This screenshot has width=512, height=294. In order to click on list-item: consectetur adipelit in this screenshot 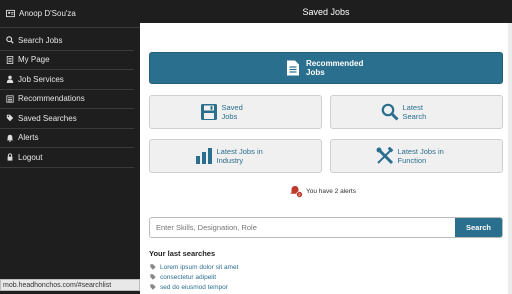, I will do `click(194, 277)`.